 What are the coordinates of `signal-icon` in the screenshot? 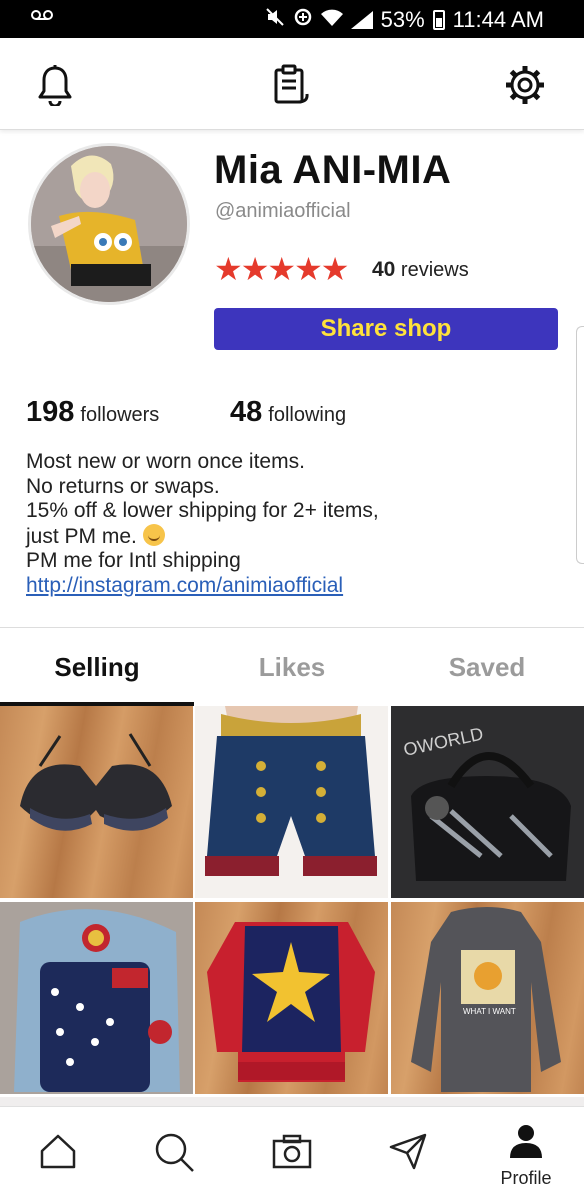 It's located at (361, 20).